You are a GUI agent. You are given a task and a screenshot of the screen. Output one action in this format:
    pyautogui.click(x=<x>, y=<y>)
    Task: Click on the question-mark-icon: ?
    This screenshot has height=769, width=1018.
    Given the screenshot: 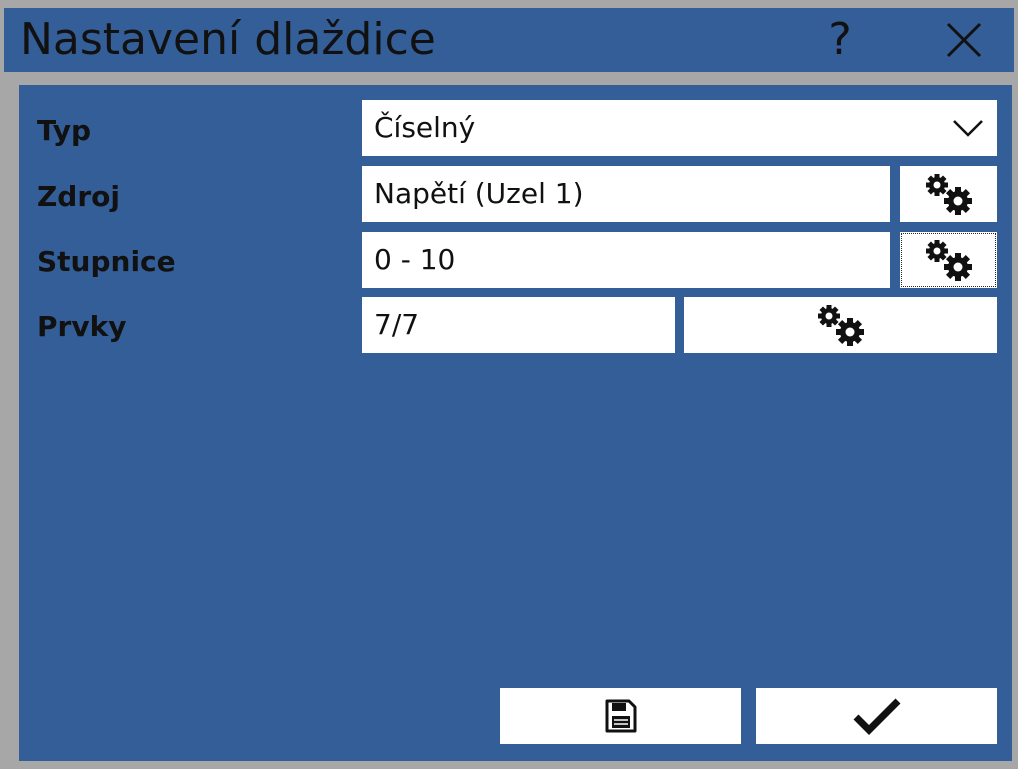 What is the action you would take?
    pyautogui.click(x=840, y=39)
    